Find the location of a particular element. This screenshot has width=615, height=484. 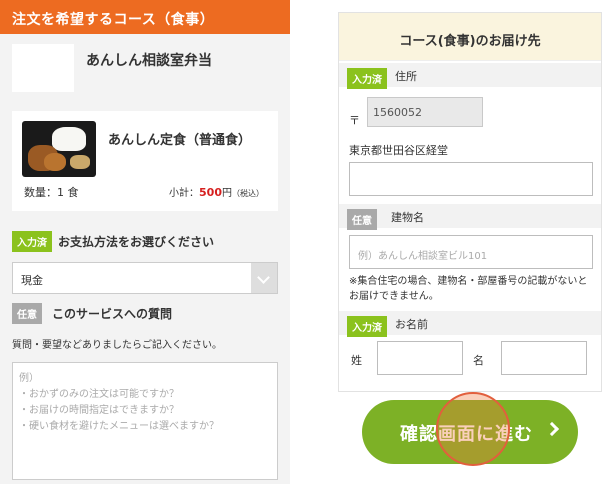

question-note: 質問・要望などありましたらご記入ください。 is located at coordinates (117, 345).